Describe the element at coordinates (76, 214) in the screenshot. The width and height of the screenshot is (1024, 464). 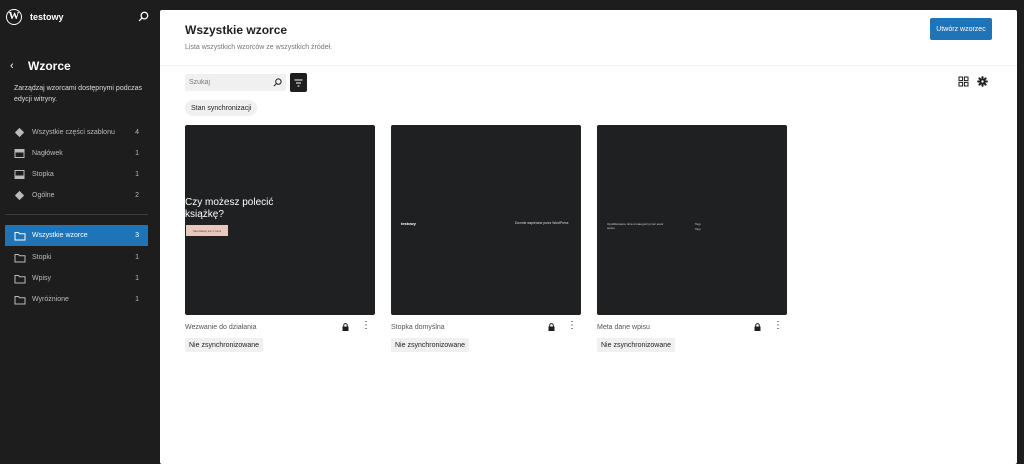
I see `sidebar-divider` at that location.